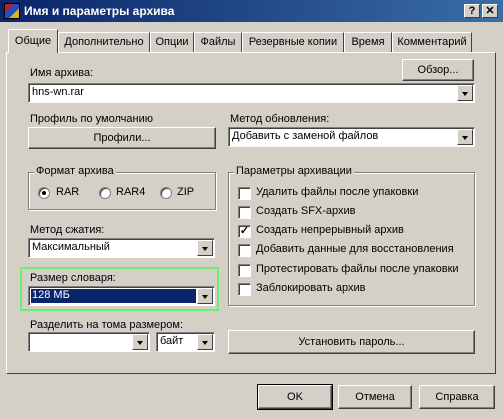 This screenshot has height=419, width=503. I want to click on cancel-button: Отмена, so click(375, 397).